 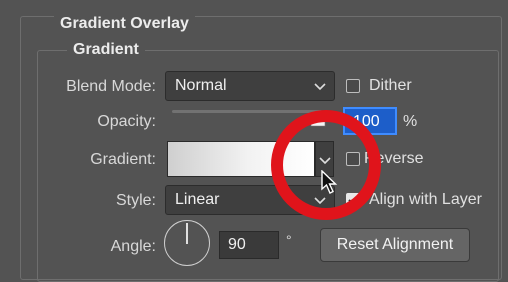 What do you see at coordinates (250, 200) in the screenshot?
I see `style-select: Linear` at bounding box center [250, 200].